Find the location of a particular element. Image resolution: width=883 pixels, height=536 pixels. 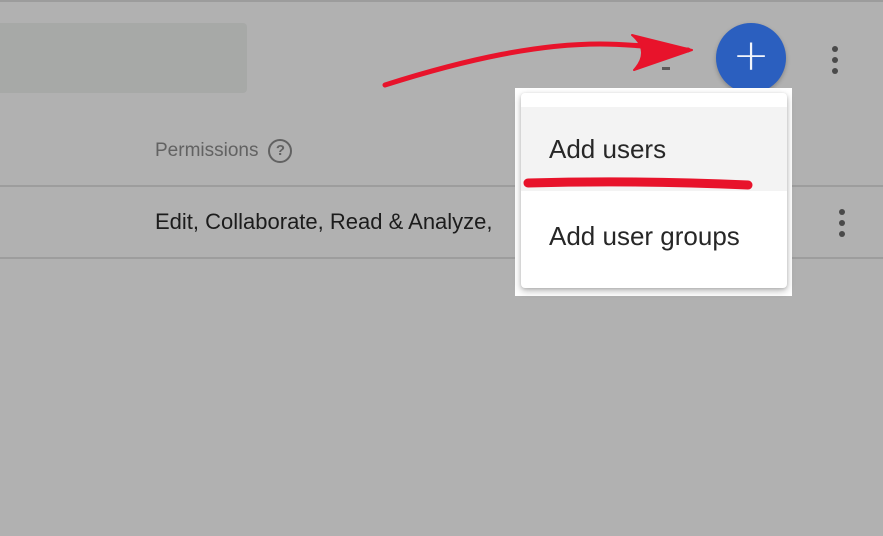

plus-icon: + is located at coordinates (751, 55).